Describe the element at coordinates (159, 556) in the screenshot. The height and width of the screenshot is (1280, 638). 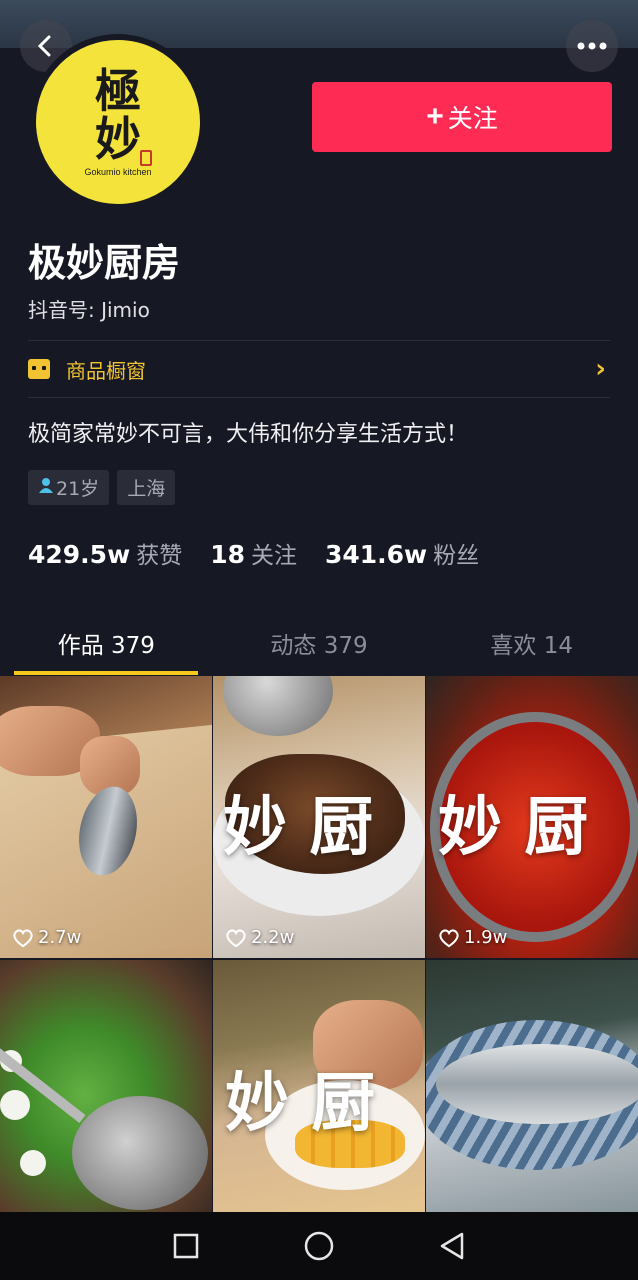
I see `likes-label: 获赞` at that location.